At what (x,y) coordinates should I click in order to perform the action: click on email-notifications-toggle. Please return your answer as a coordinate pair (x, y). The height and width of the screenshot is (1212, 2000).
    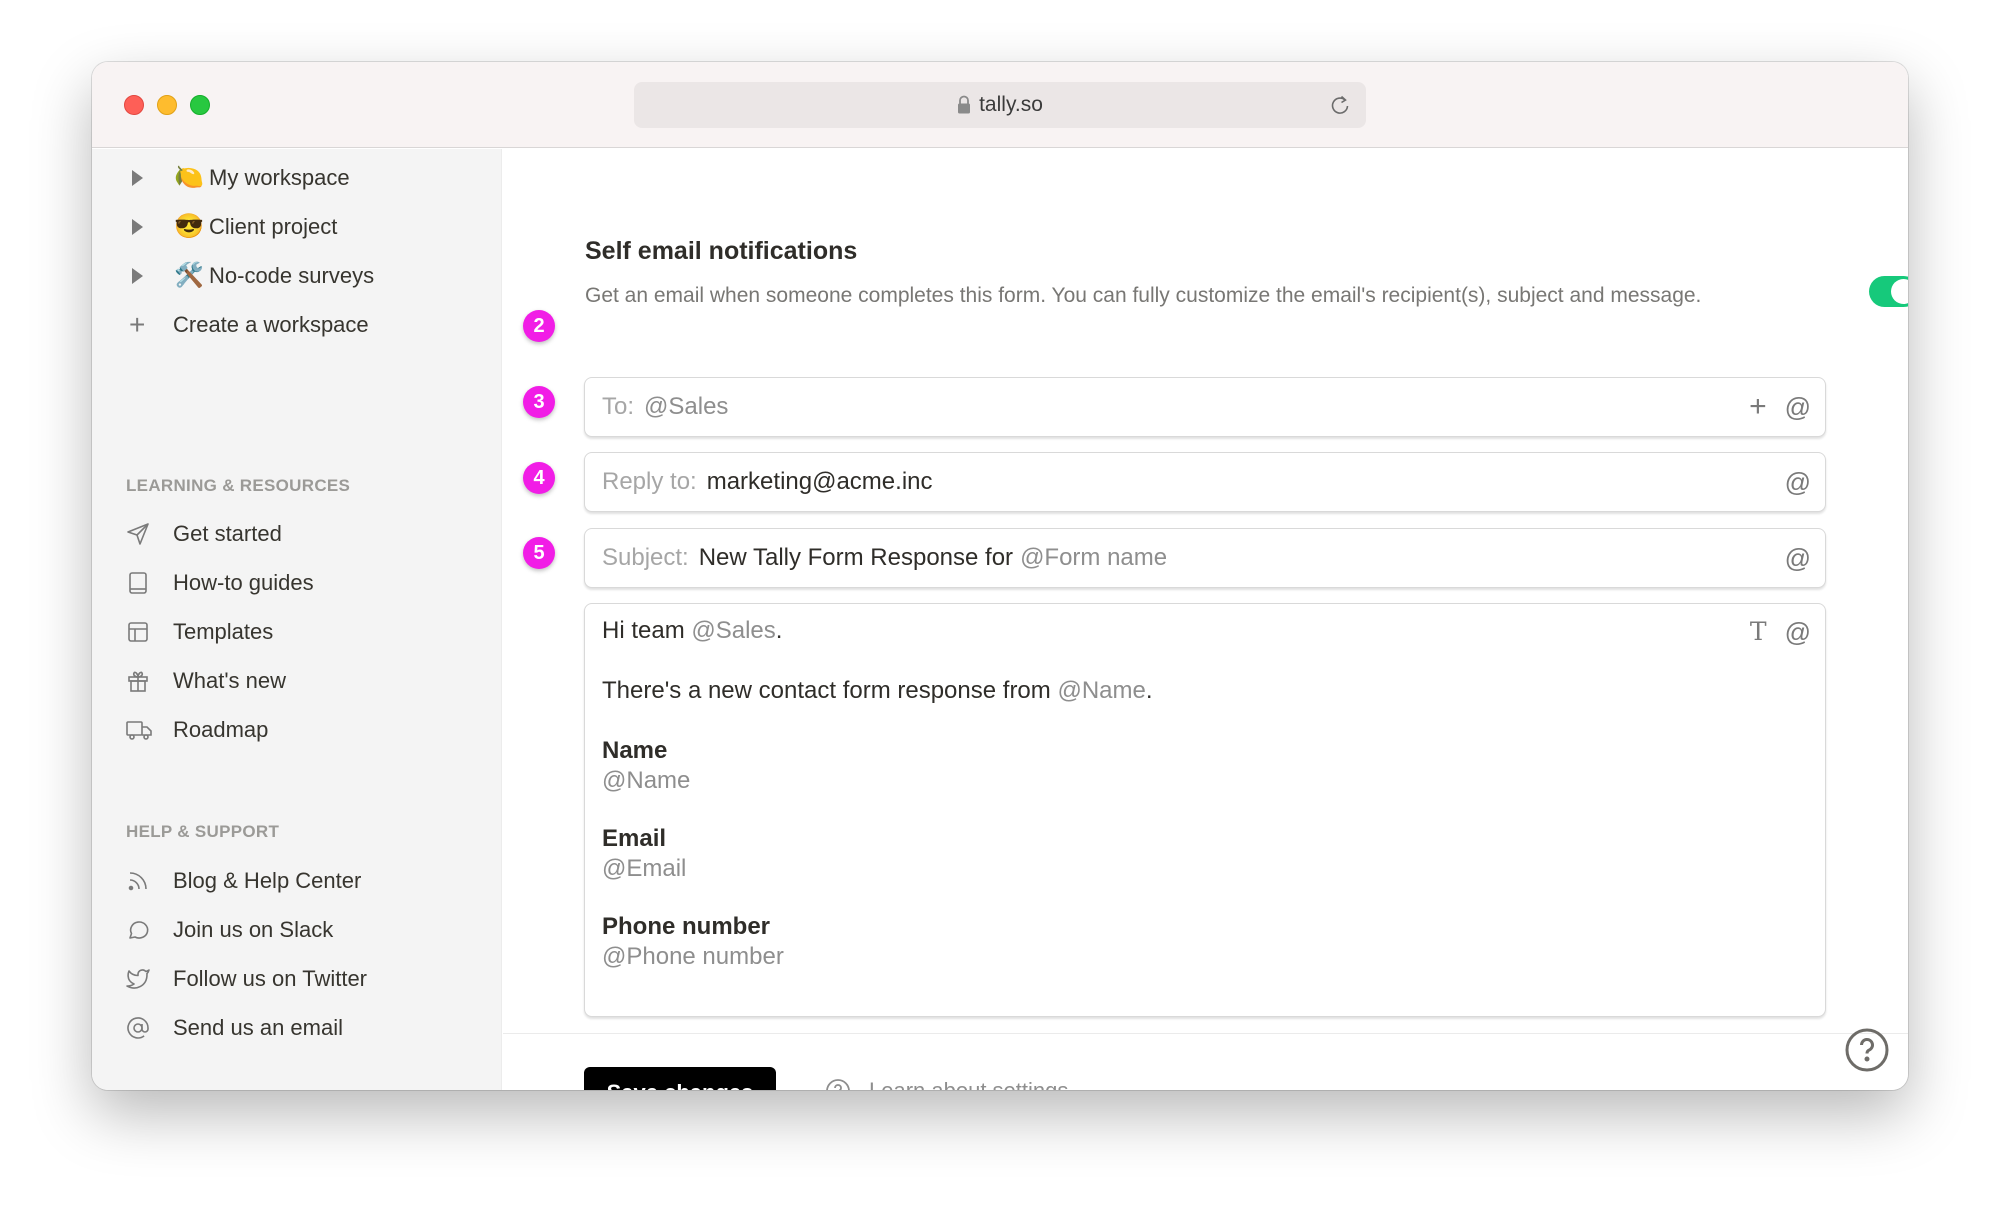
    Looking at the image, I should click on (1888, 291).